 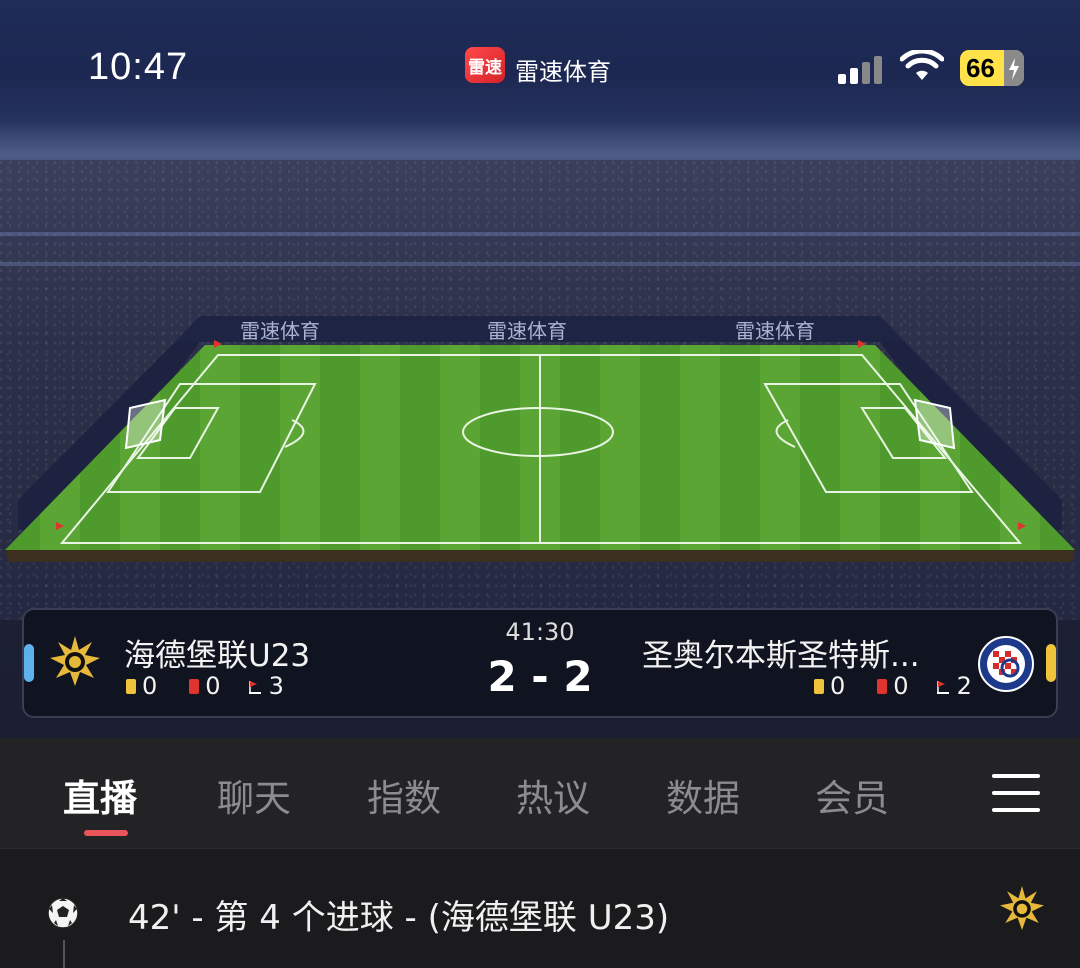 I want to click on active-tab-indicator, so click(x=106, y=833).